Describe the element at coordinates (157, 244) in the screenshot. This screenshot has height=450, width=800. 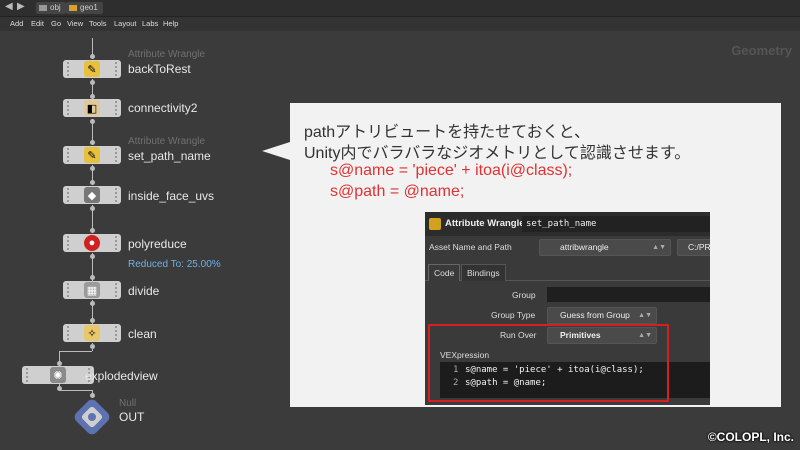
I see `node-name-label: polyreduce` at that location.